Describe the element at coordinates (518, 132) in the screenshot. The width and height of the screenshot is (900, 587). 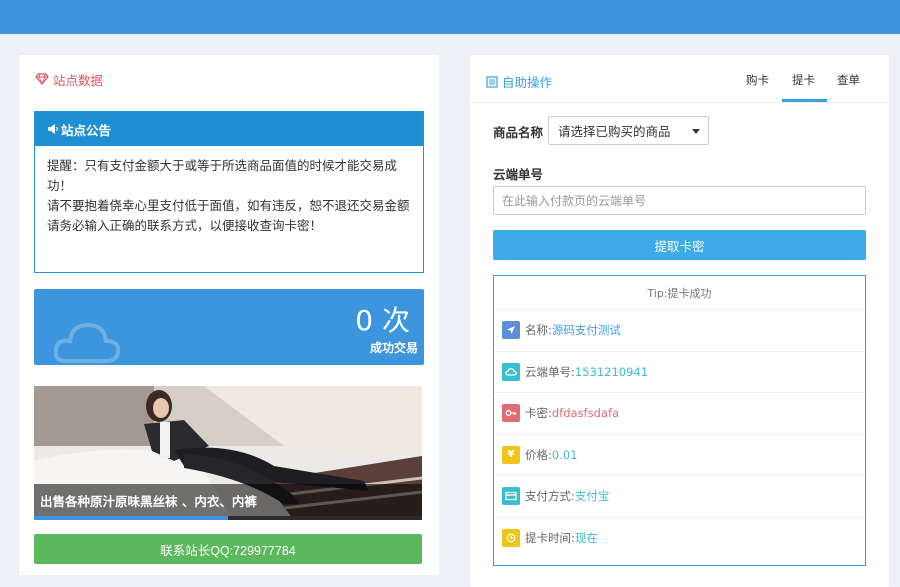
I see `product-label: 商品名称` at that location.